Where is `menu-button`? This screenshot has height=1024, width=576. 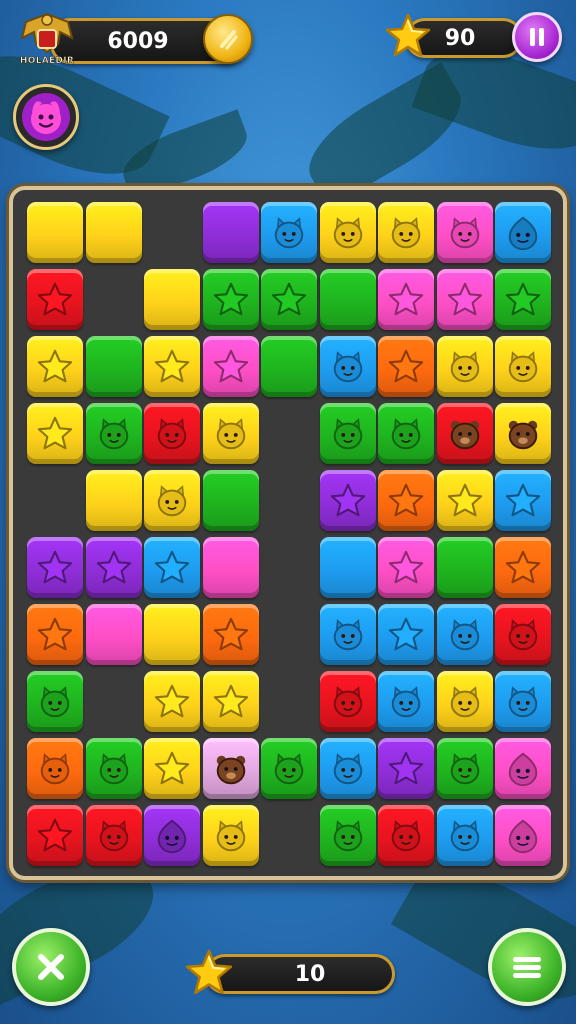
menu-button is located at coordinates (527, 967).